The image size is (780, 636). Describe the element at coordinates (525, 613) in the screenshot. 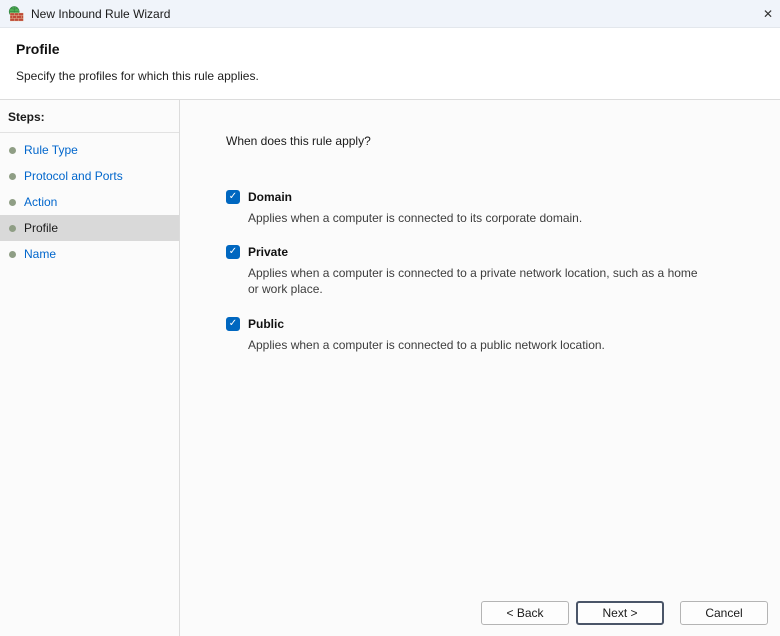

I see `back-button: < Back` at that location.